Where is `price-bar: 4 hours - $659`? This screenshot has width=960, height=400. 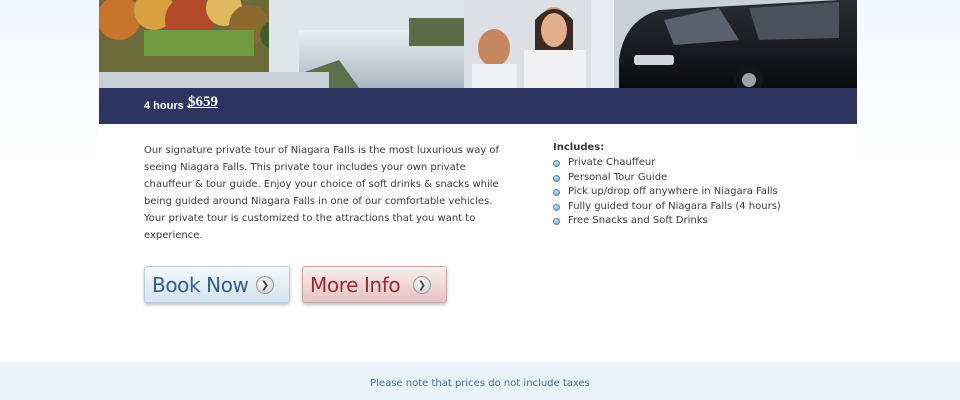
price-bar: 4 hours - $659 is located at coordinates (478, 106).